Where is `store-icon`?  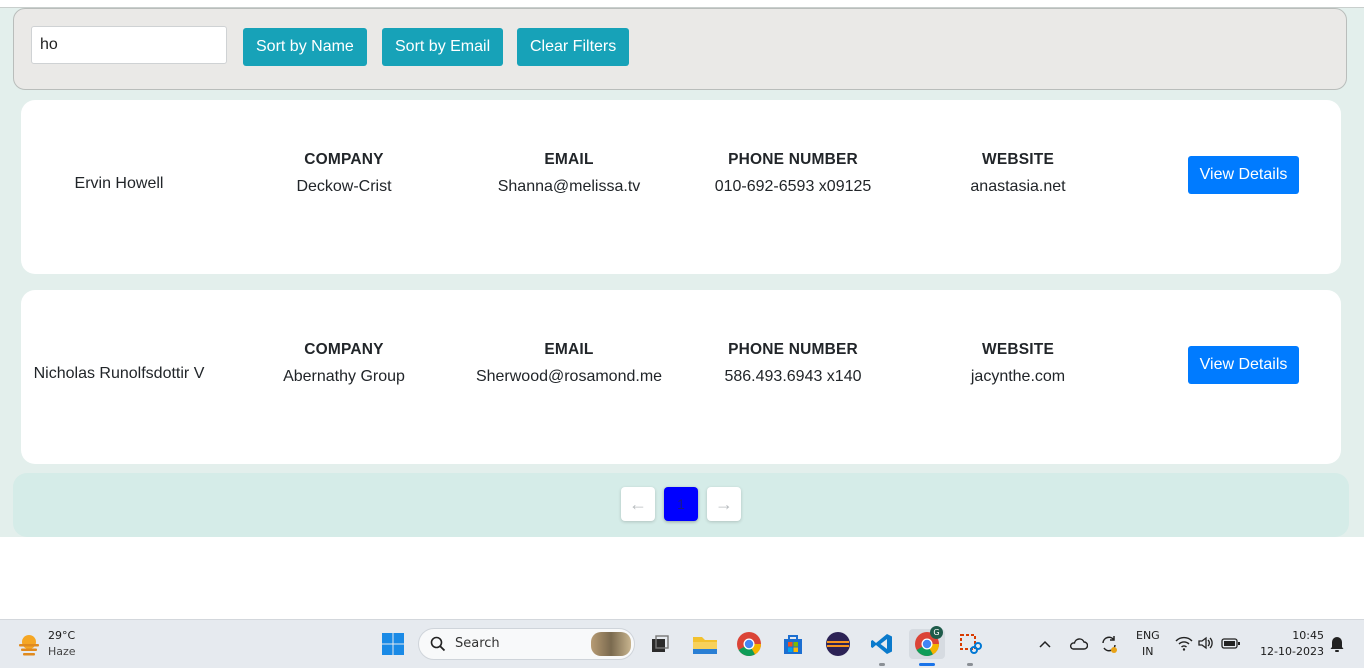
store-icon is located at coordinates (793, 644).